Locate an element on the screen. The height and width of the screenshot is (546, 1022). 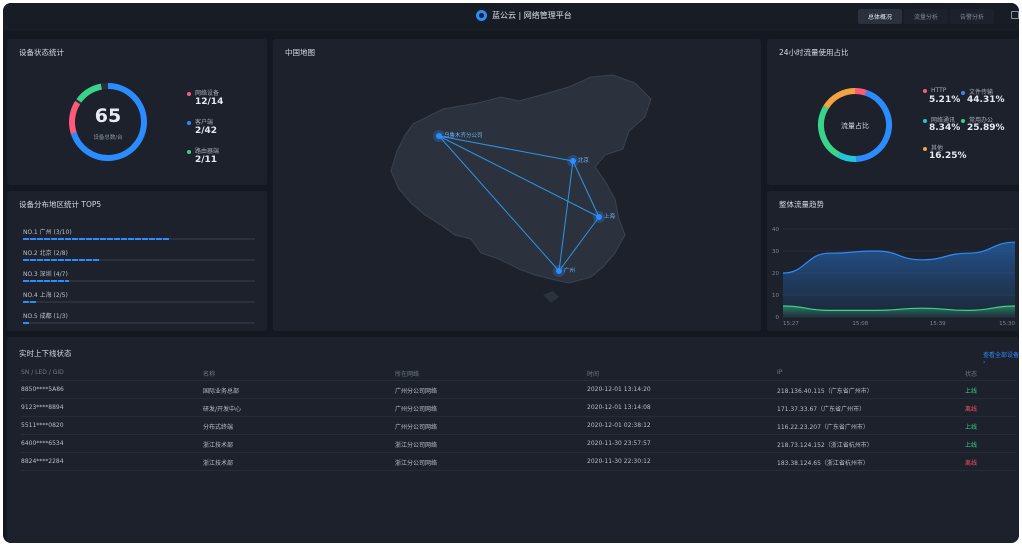
header-tabs: 总体概况 流量分析 告警分析 is located at coordinates (926, 16).